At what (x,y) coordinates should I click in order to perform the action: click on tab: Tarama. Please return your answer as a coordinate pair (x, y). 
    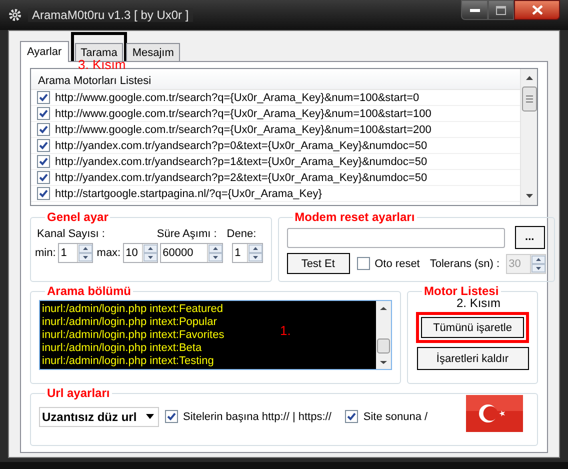
    Looking at the image, I should click on (99, 52).